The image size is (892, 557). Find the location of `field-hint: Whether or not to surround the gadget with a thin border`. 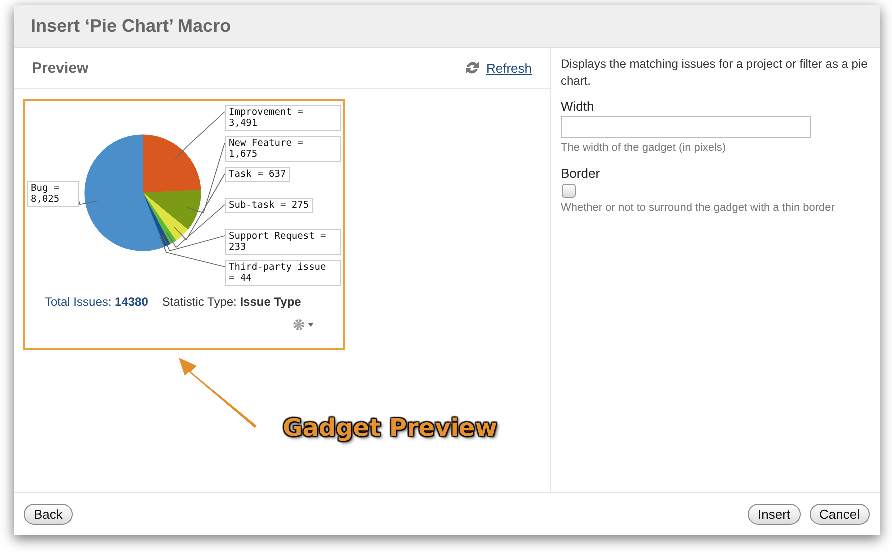

field-hint: Whether or not to surround the gadget with a thin border is located at coordinates (698, 208).